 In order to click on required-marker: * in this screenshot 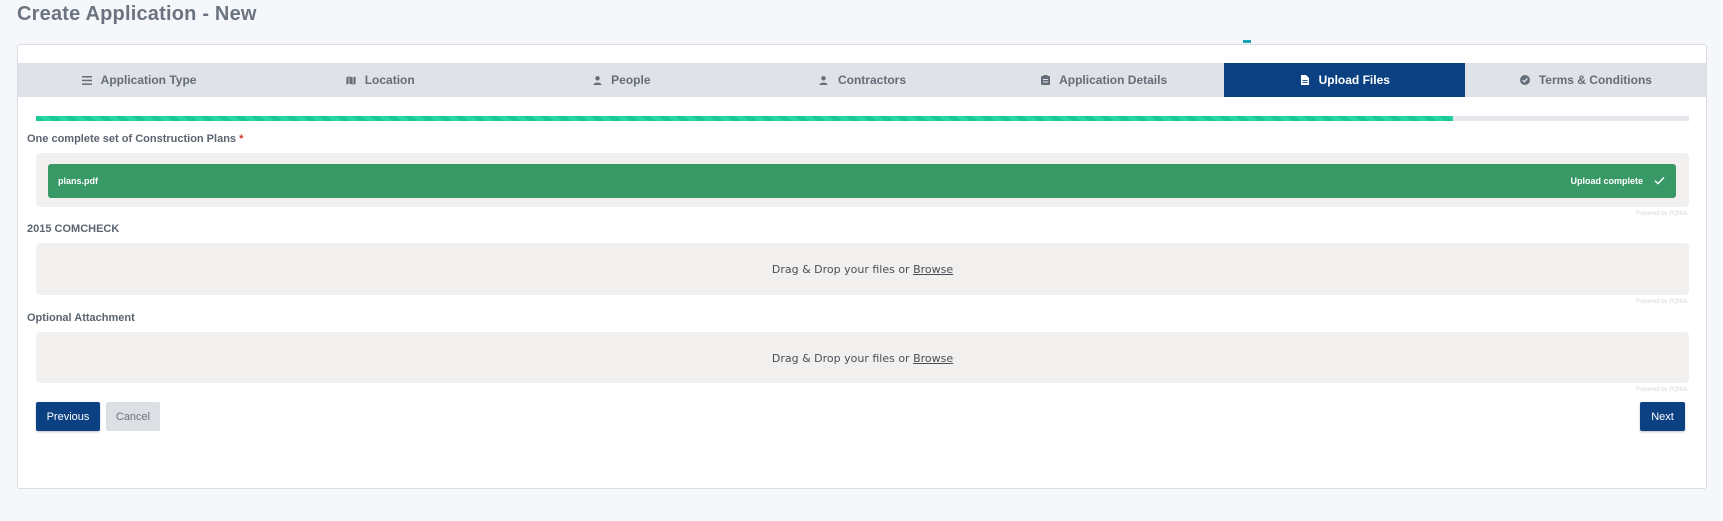, I will do `click(241, 139)`.